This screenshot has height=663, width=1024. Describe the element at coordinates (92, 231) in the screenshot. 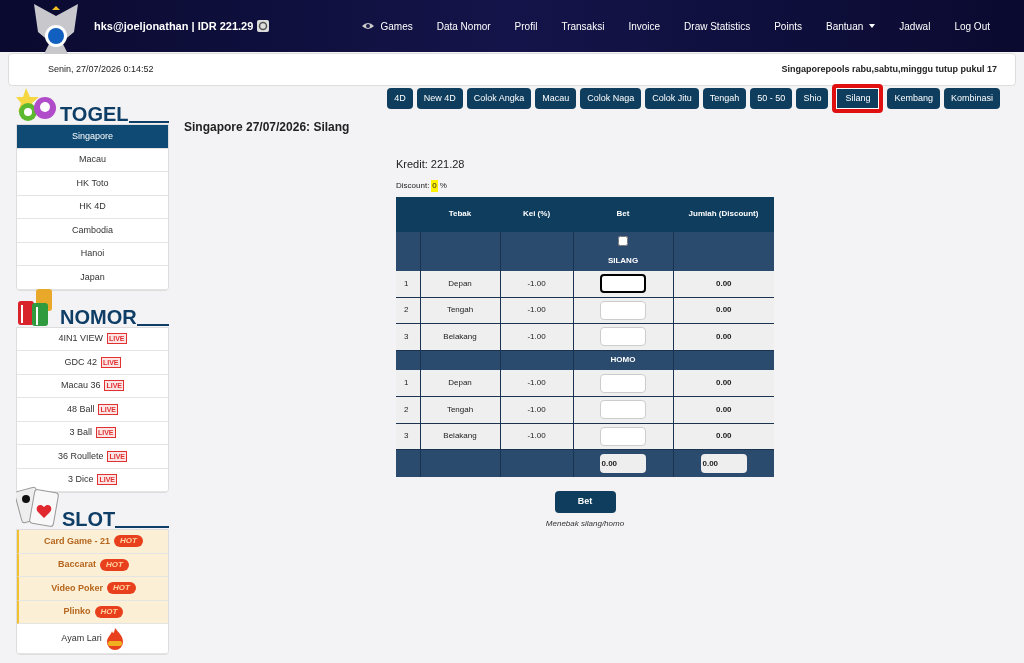

I see `sidebar-item: Cambodia` at that location.